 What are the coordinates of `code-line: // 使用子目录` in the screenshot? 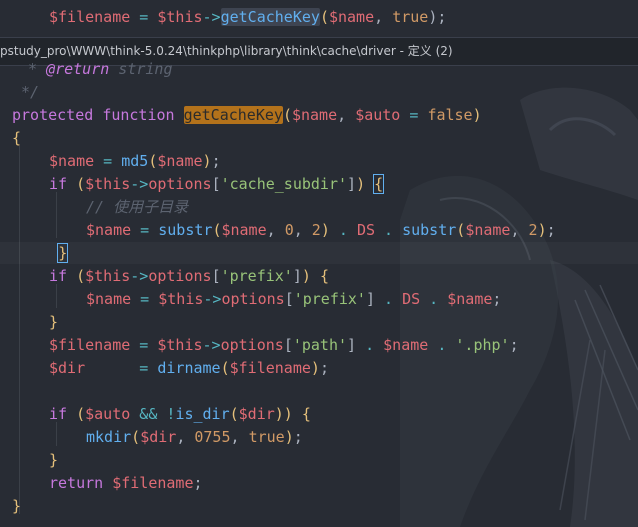 It's located at (137, 207).